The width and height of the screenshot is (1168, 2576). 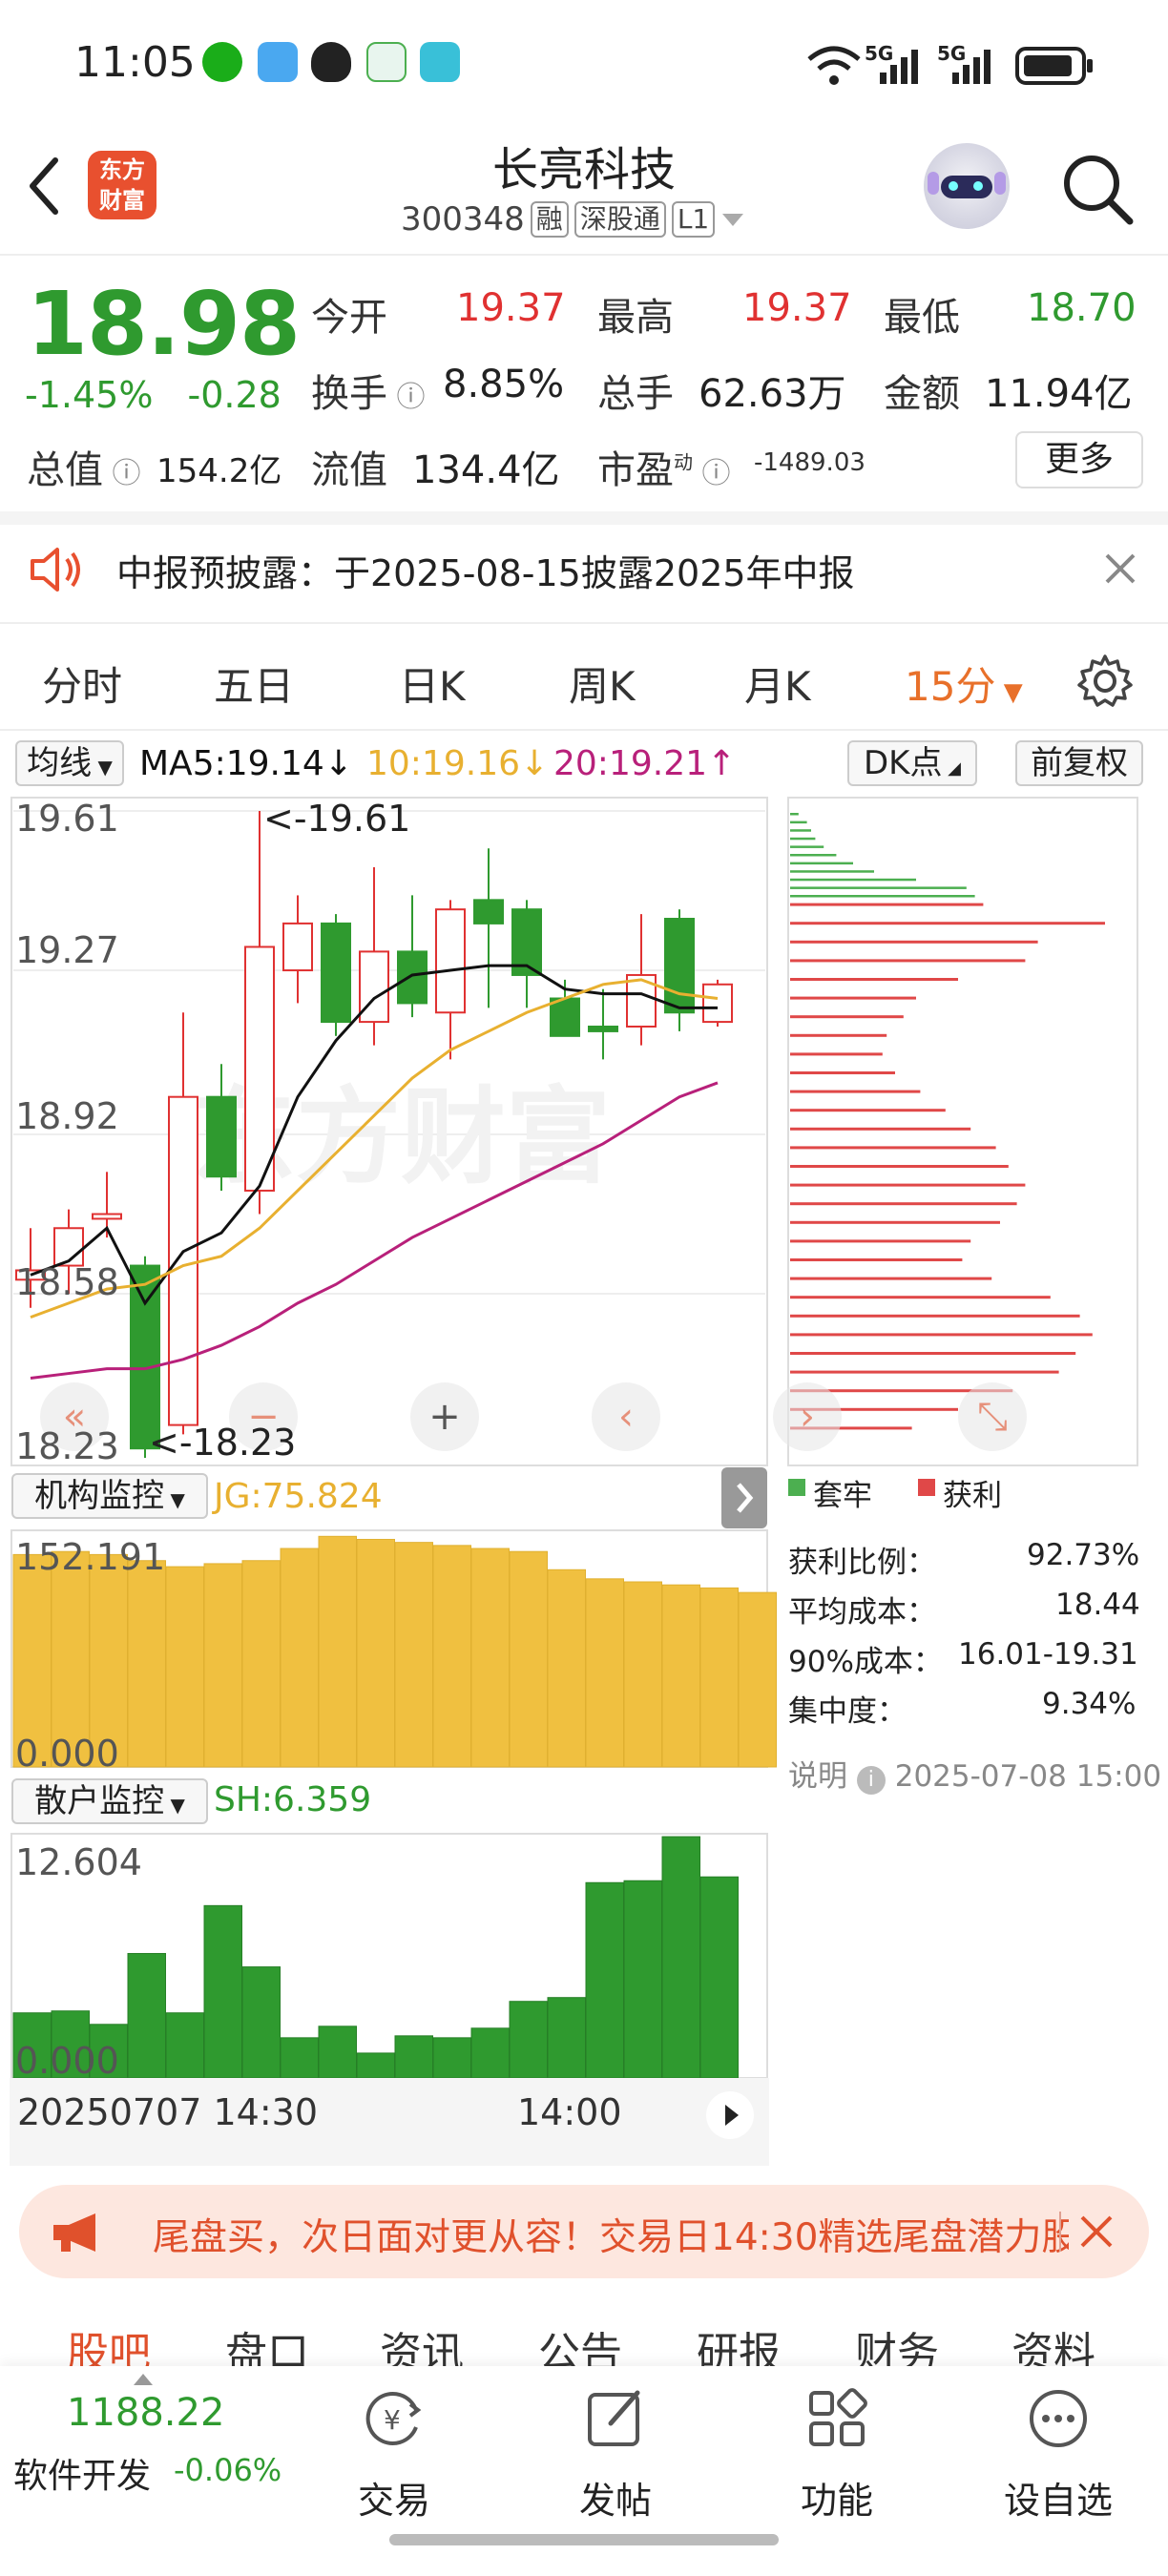 What do you see at coordinates (223, 1443) in the screenshot?
I see `min-price-label: <-18.23` at bounding box center [223, 1443].